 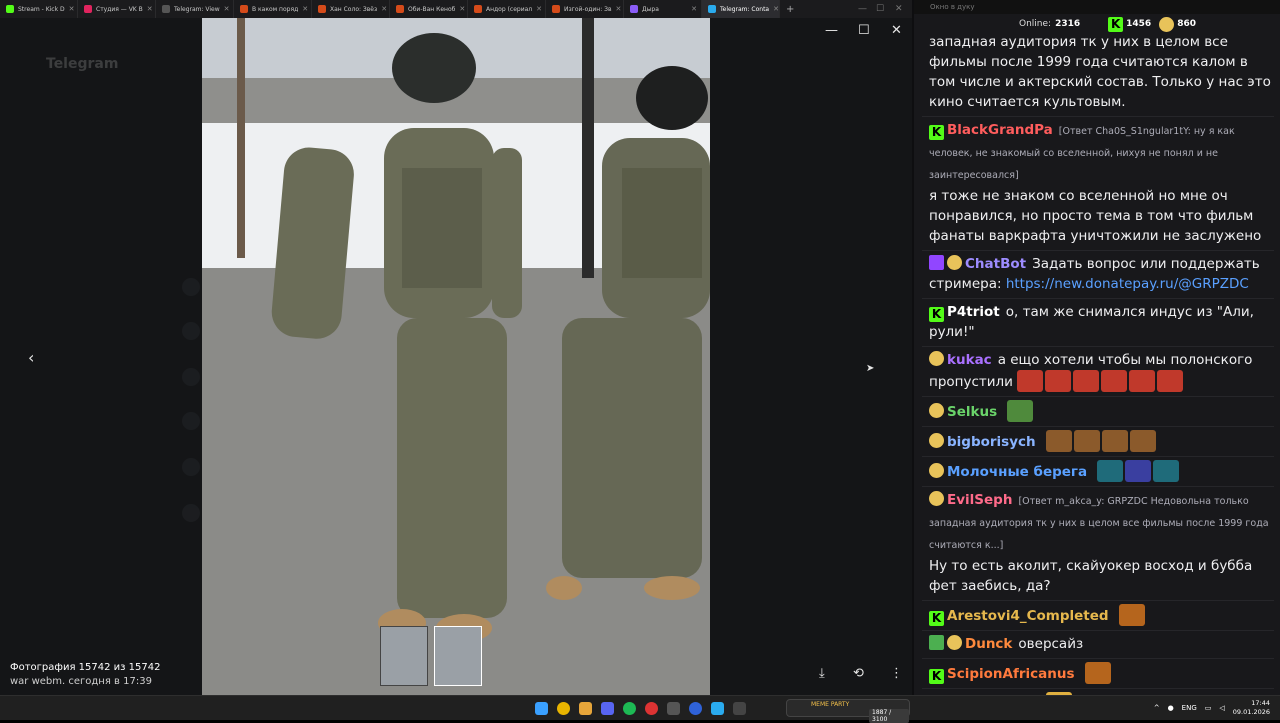 I want to click on mouse-cursor: ➤, so click(x=870, y=368).